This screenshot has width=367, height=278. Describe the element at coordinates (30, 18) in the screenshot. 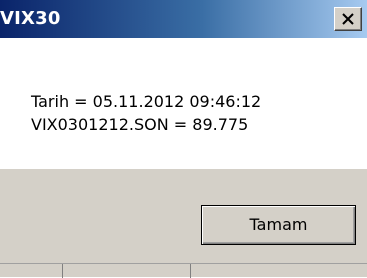

I see `window-title: VIX30` at that location.